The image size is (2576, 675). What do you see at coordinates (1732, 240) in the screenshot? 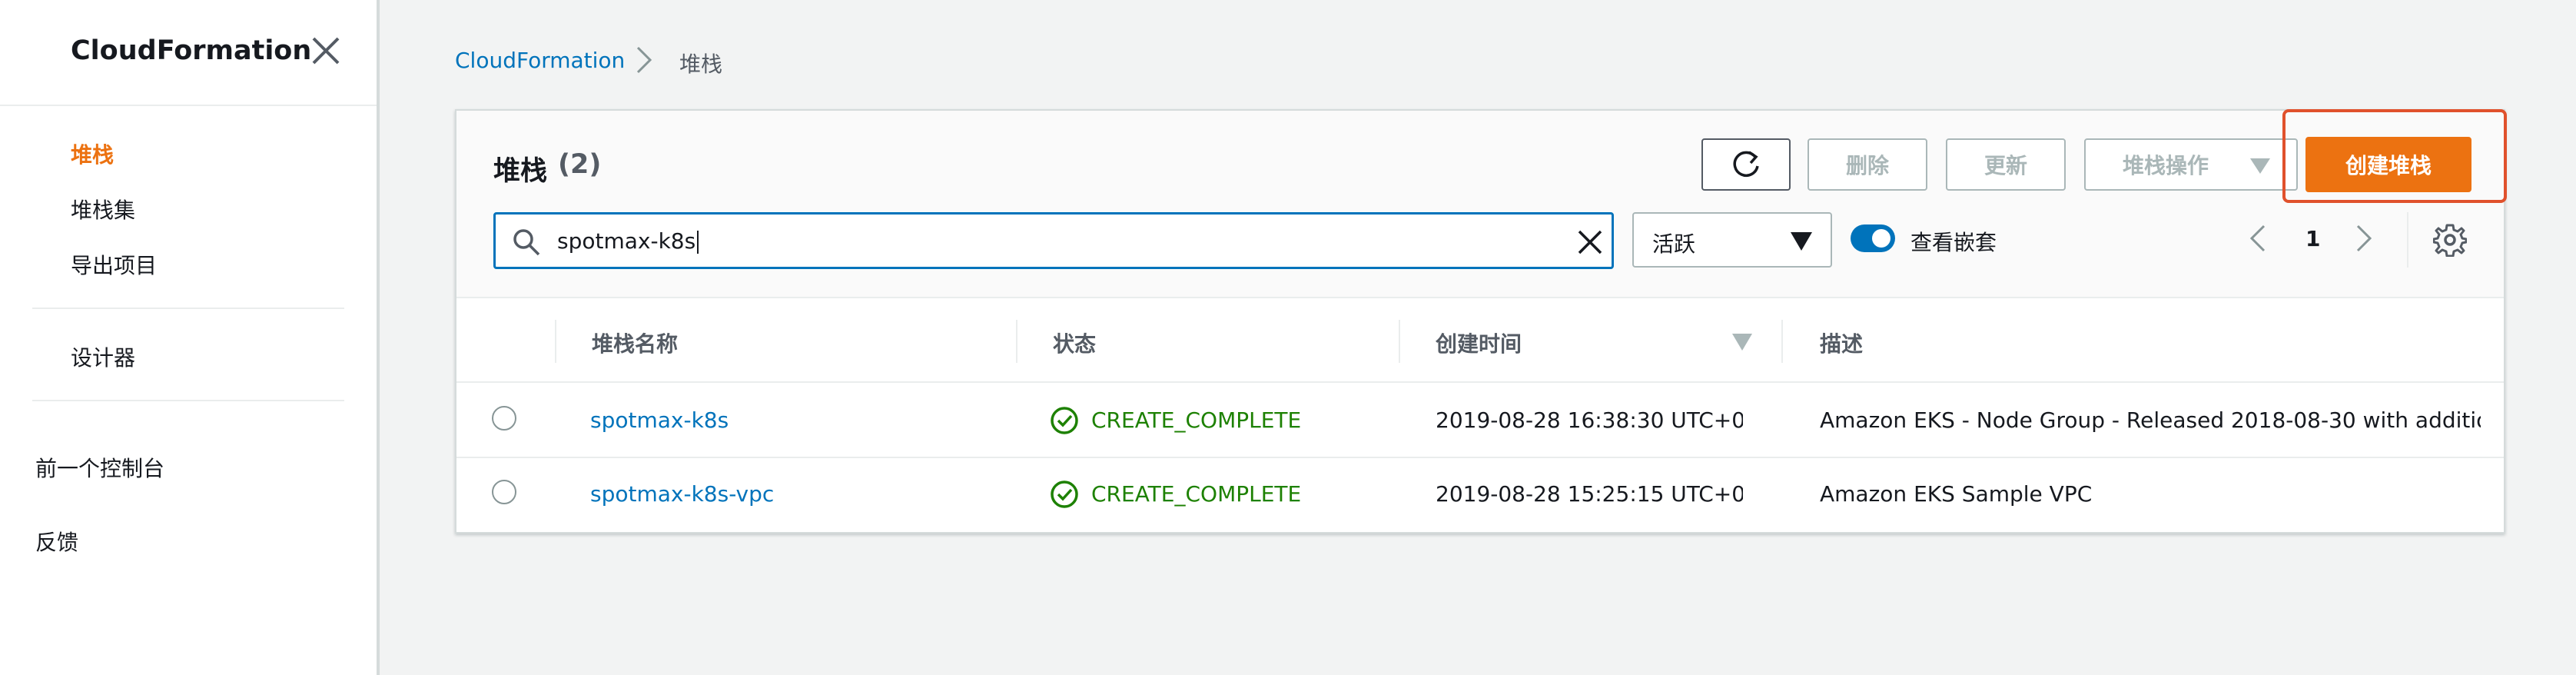
I see `status-filter-select: 活跃` at bounding box center [1732, 240].